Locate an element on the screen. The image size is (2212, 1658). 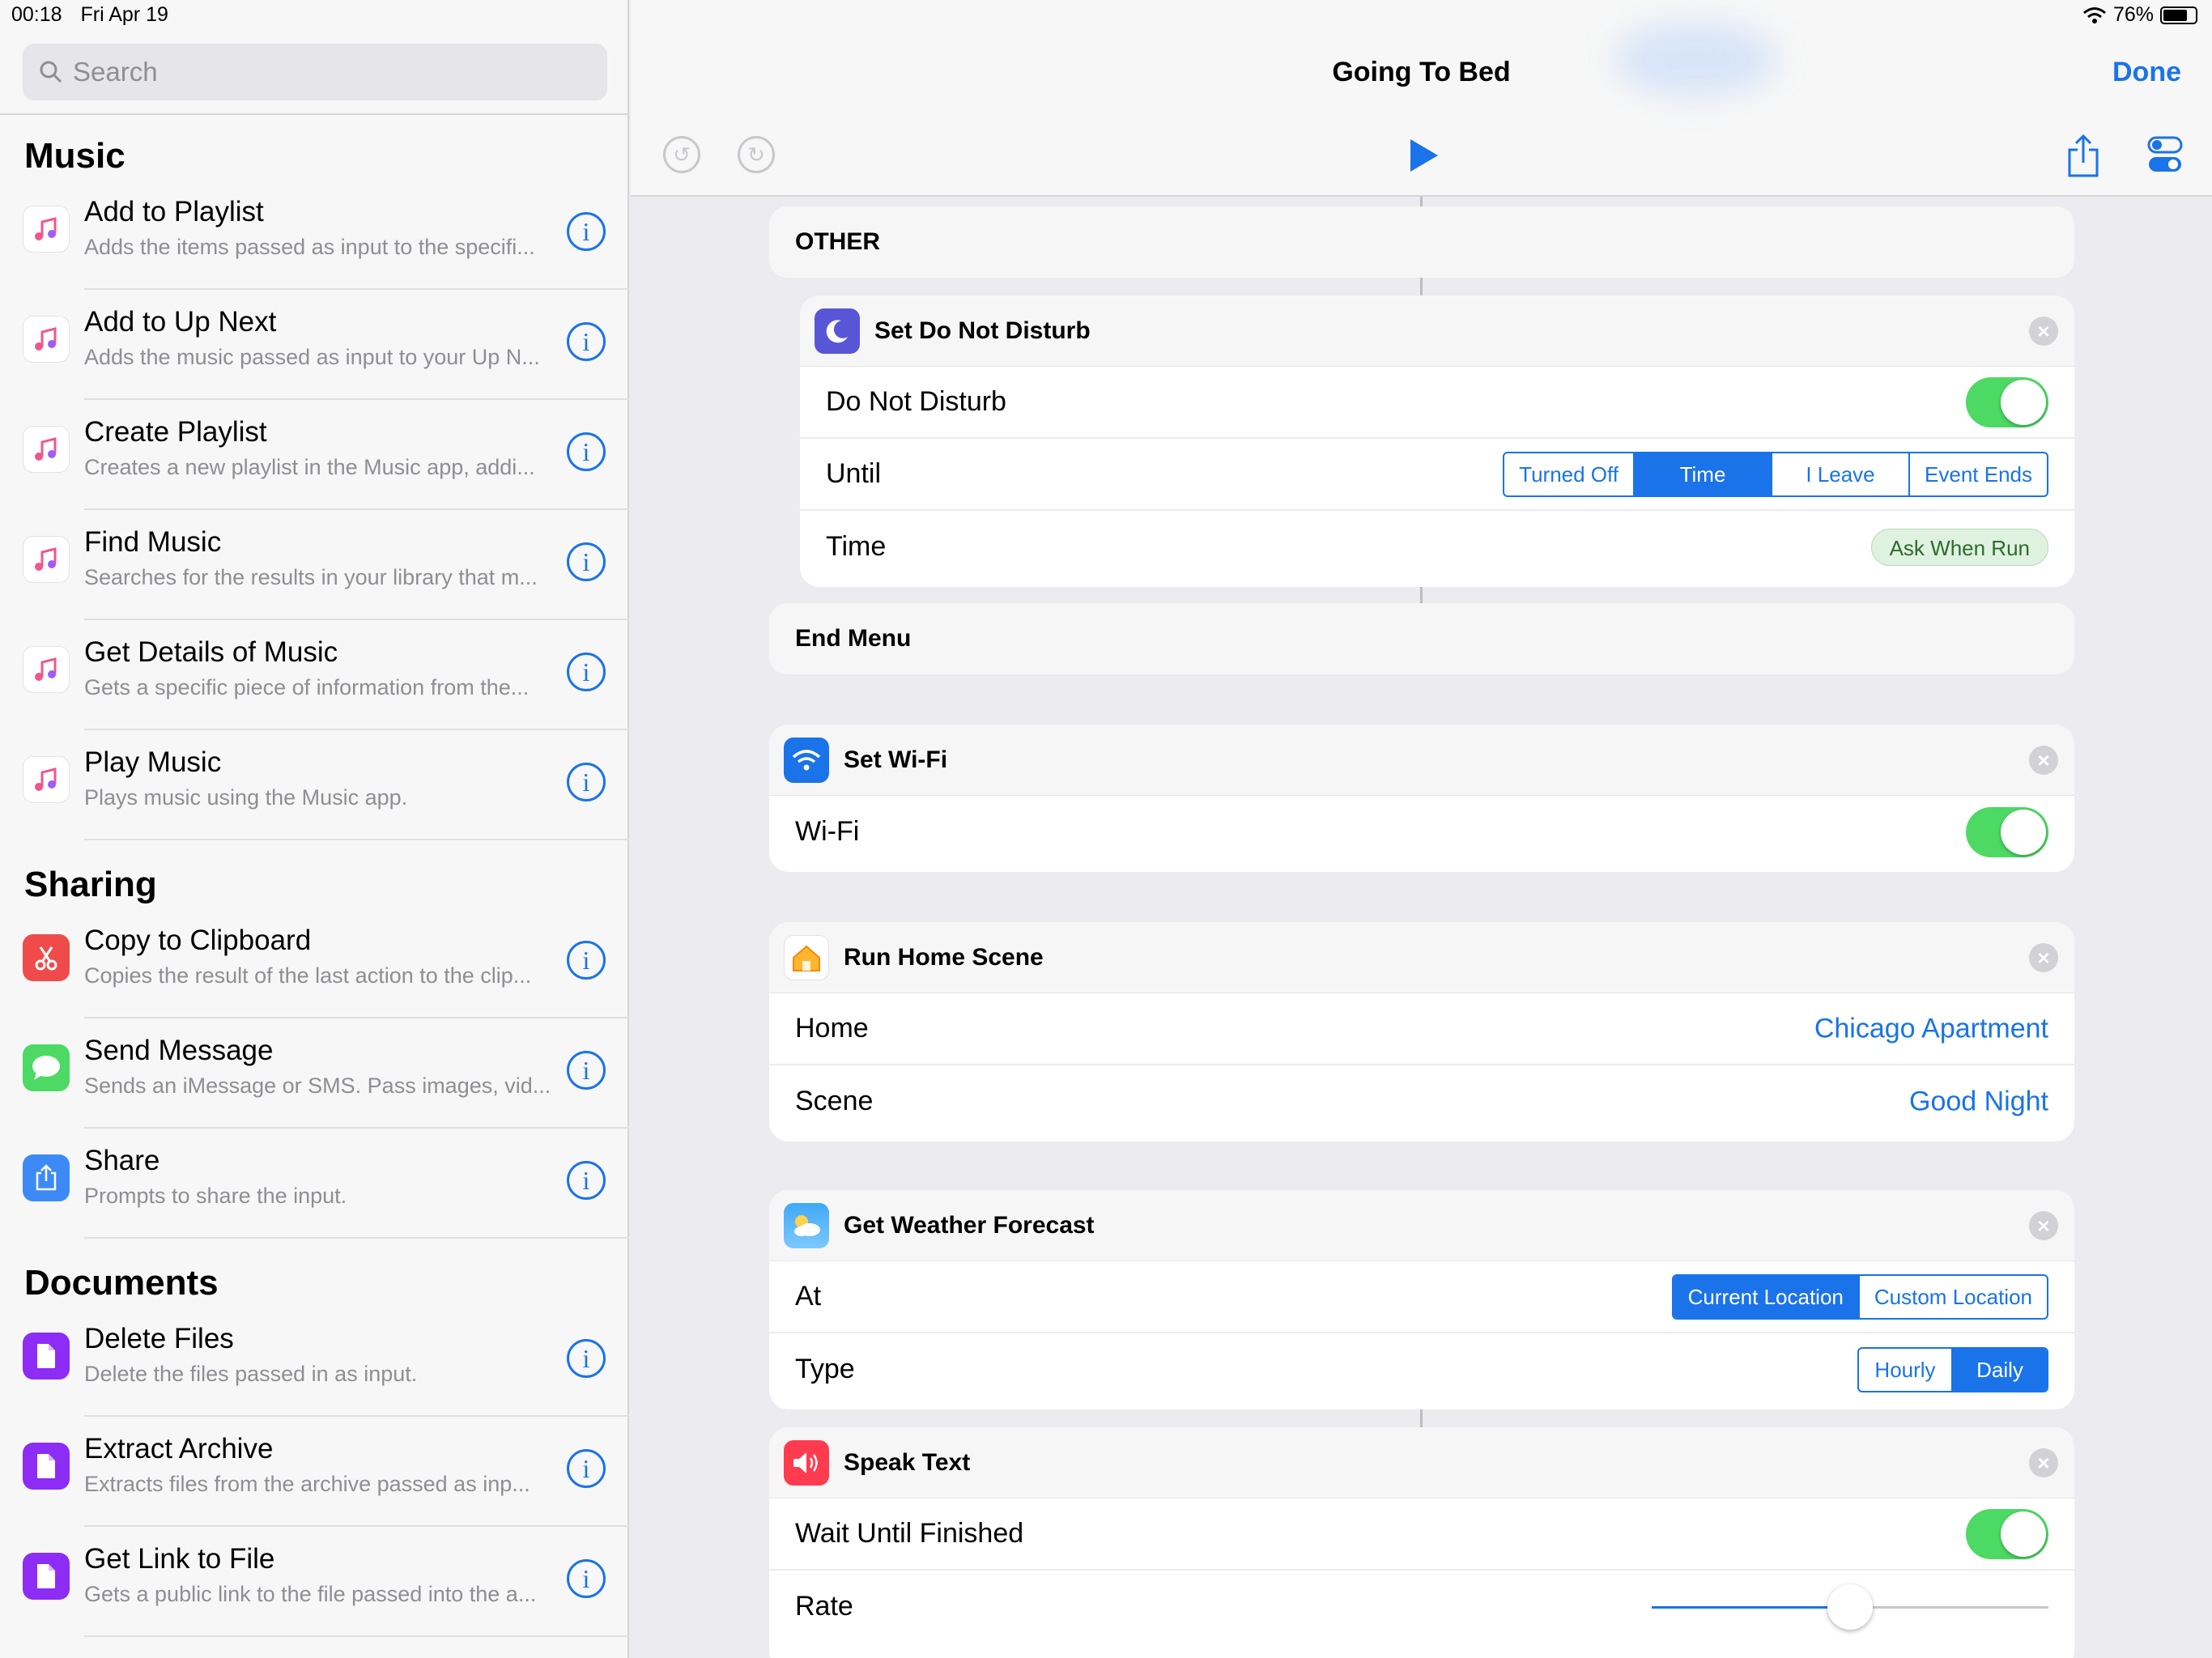
segment-current-location: Current Location is located at coordinates (1766, 1296).